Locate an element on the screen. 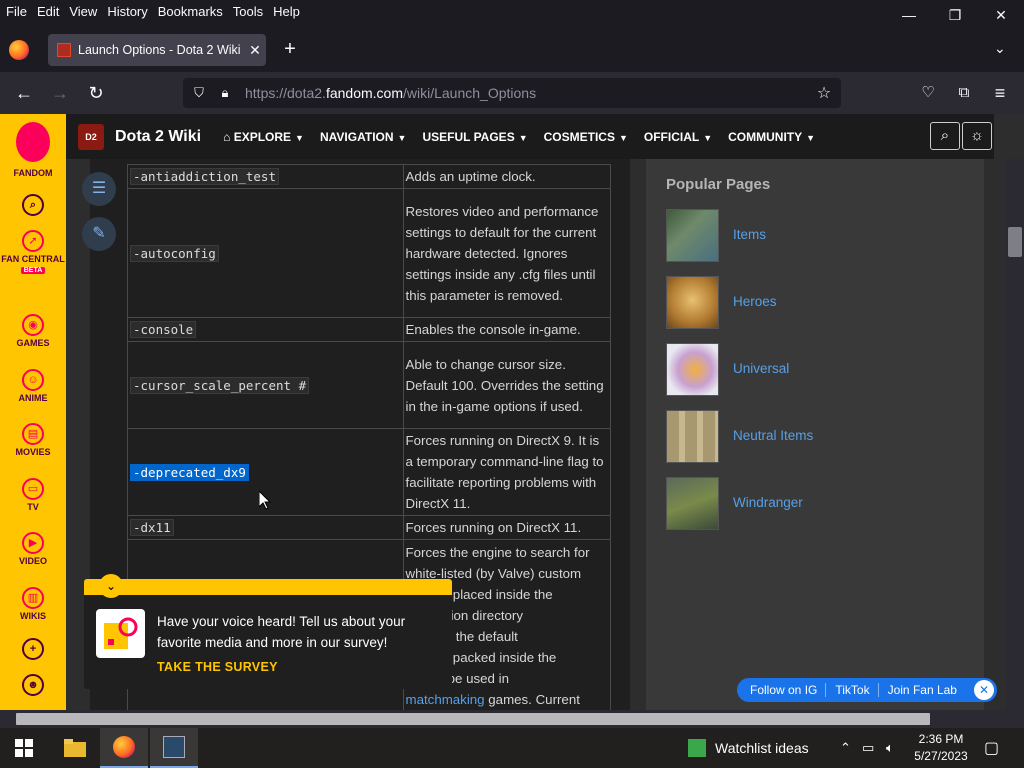  dota-wiki-logo: D2 is located at coordinates (91, 136).